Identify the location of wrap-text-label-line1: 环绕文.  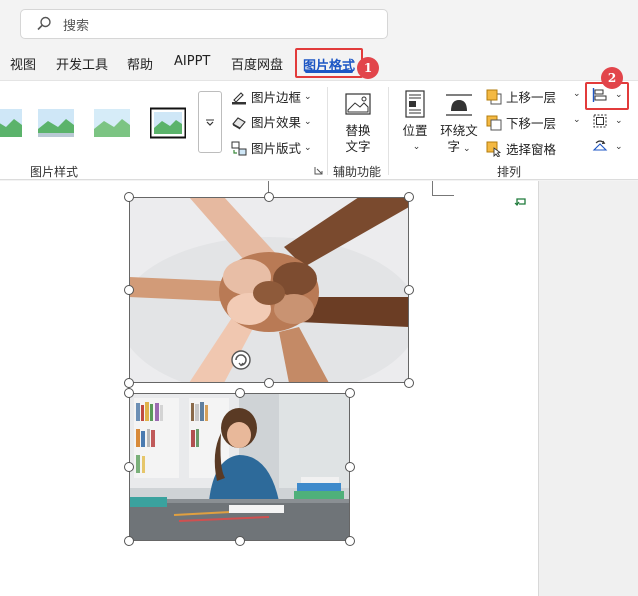
(459, 130).